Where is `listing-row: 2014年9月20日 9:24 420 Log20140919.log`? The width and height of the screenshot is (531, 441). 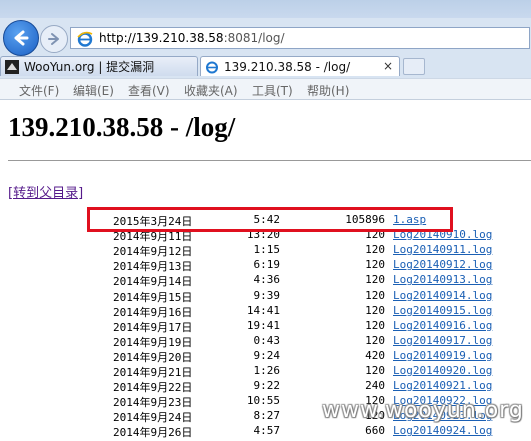 listing-row: 2014年9月20日 9:24 420 Log20140919.log is located at coordinates (265, 356).